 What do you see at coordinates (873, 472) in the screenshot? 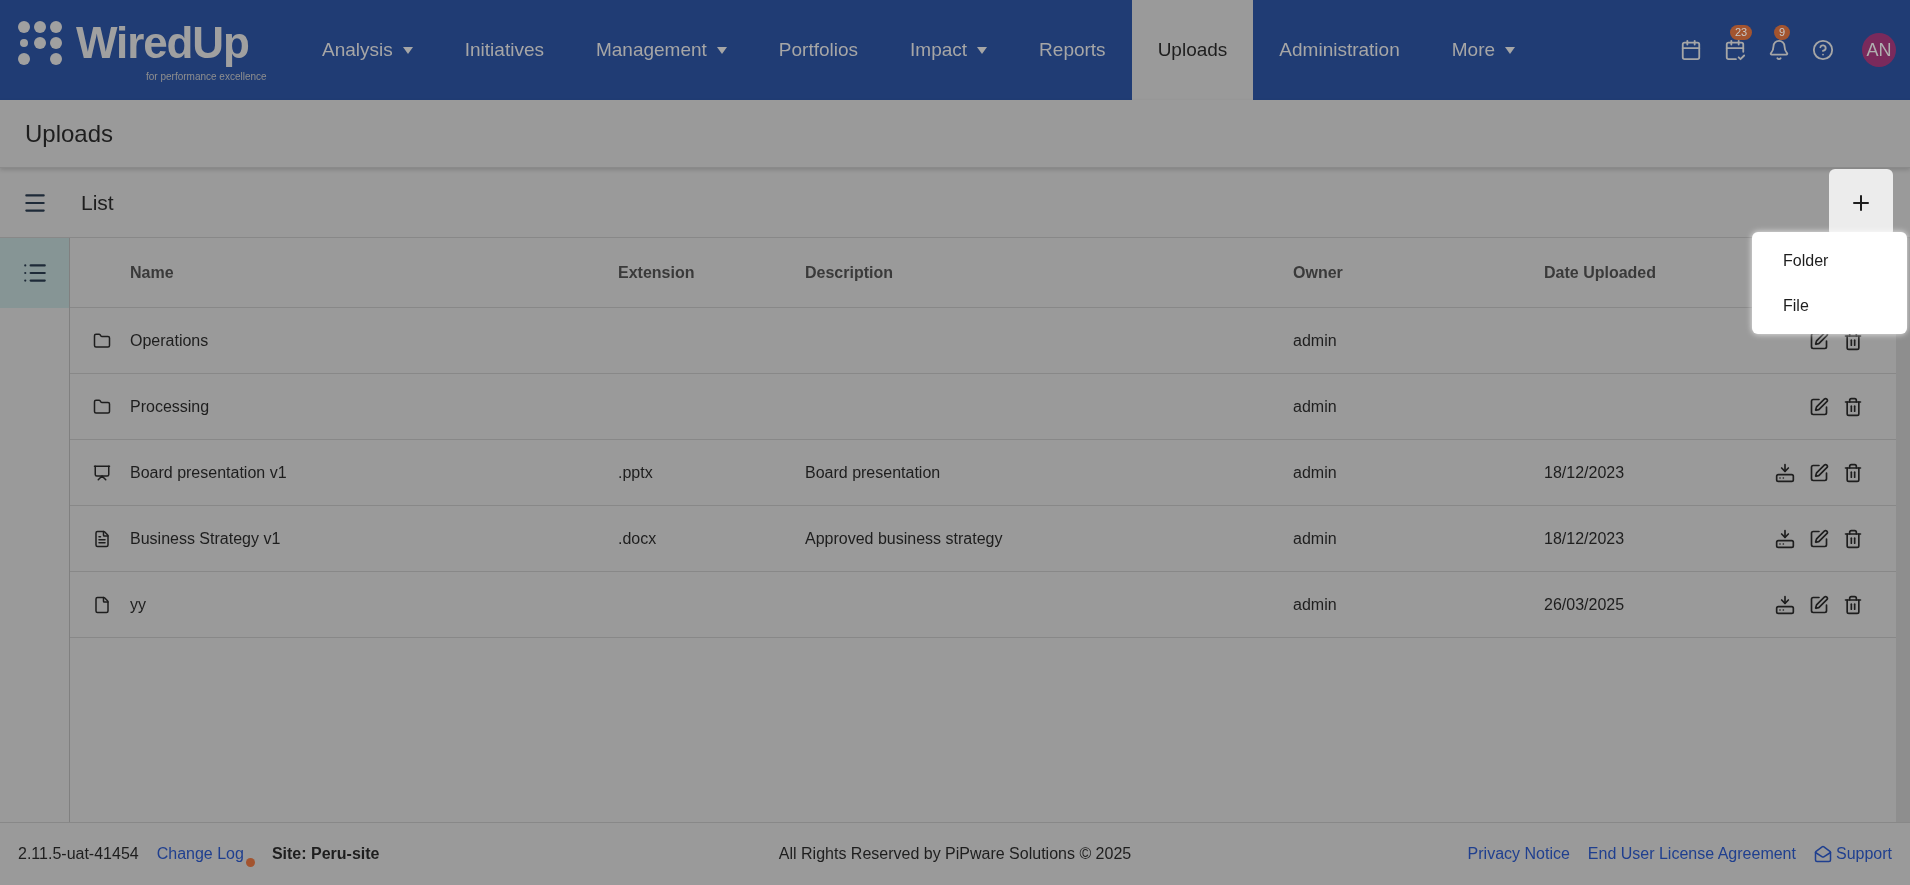
I see `table-cell: Board presentation` at bounding box center [873, 472].